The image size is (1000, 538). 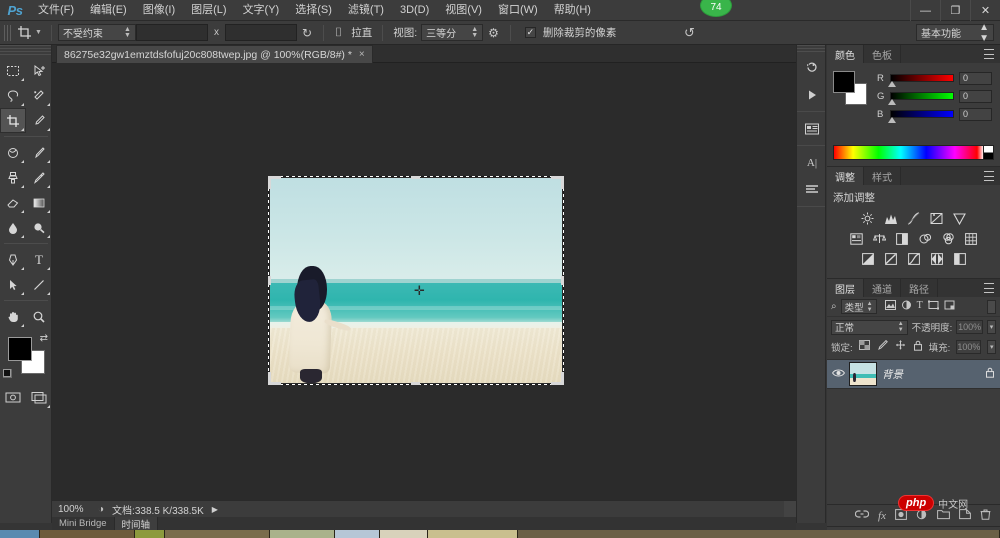 What do you see at coordinates (101, 509) in the screenshot?
I see `document-profile-icon: ◑` at bounding box center [101, 509].